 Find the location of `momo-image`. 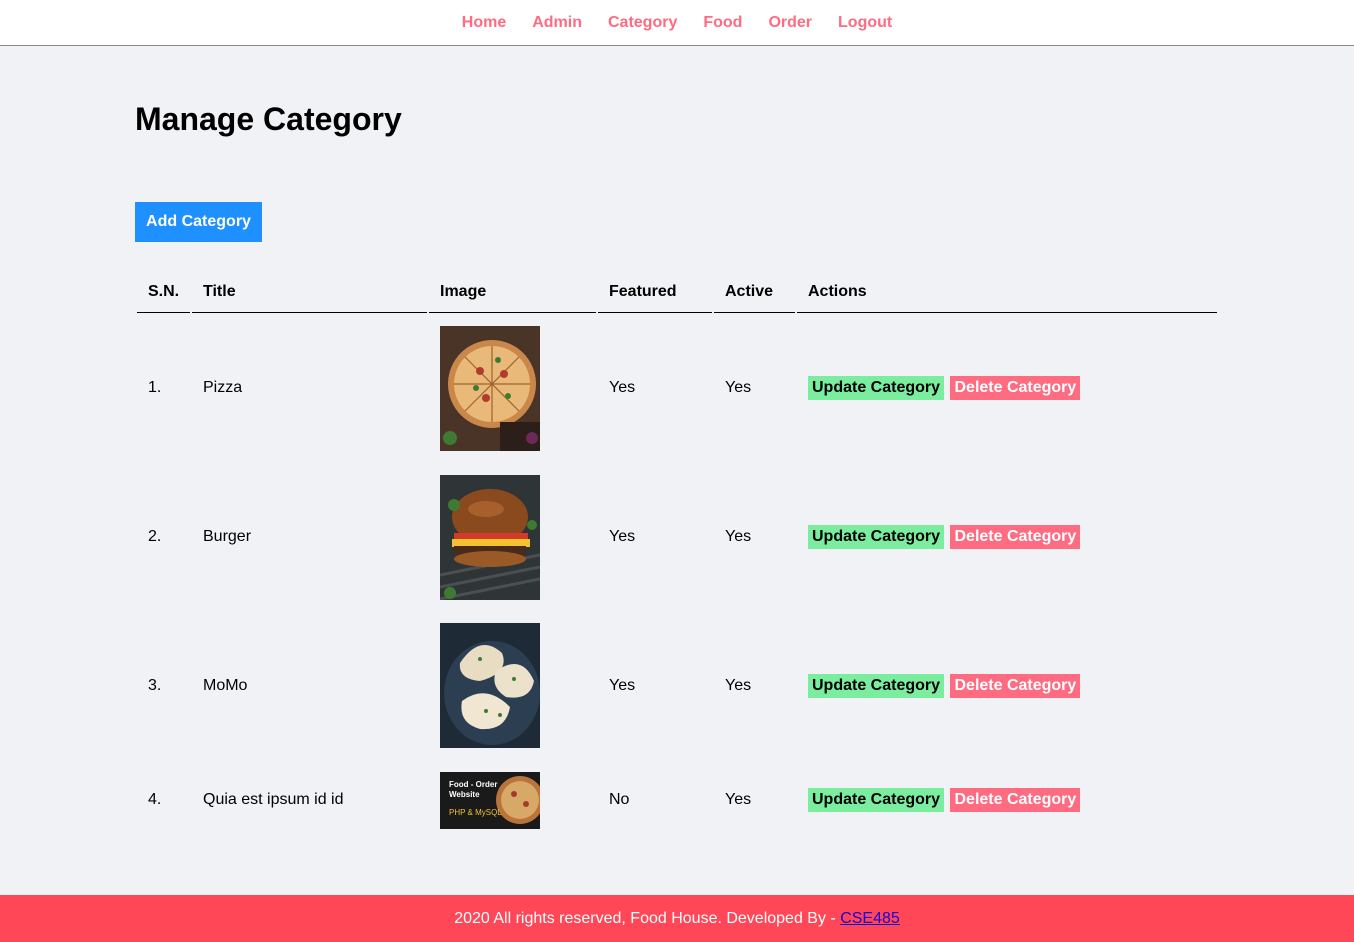

momo-image is located at coordinates (490, 685).